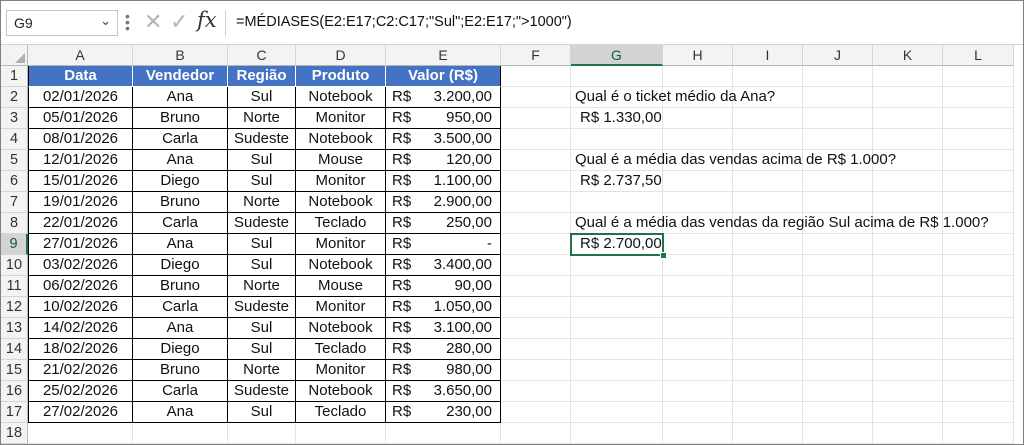 The image size is (1024, 445). What do you see at coordinates (80, 181) in the screenshot?
I see `table-cell-date: 15/01/2026` at bounding box center [80, 181].